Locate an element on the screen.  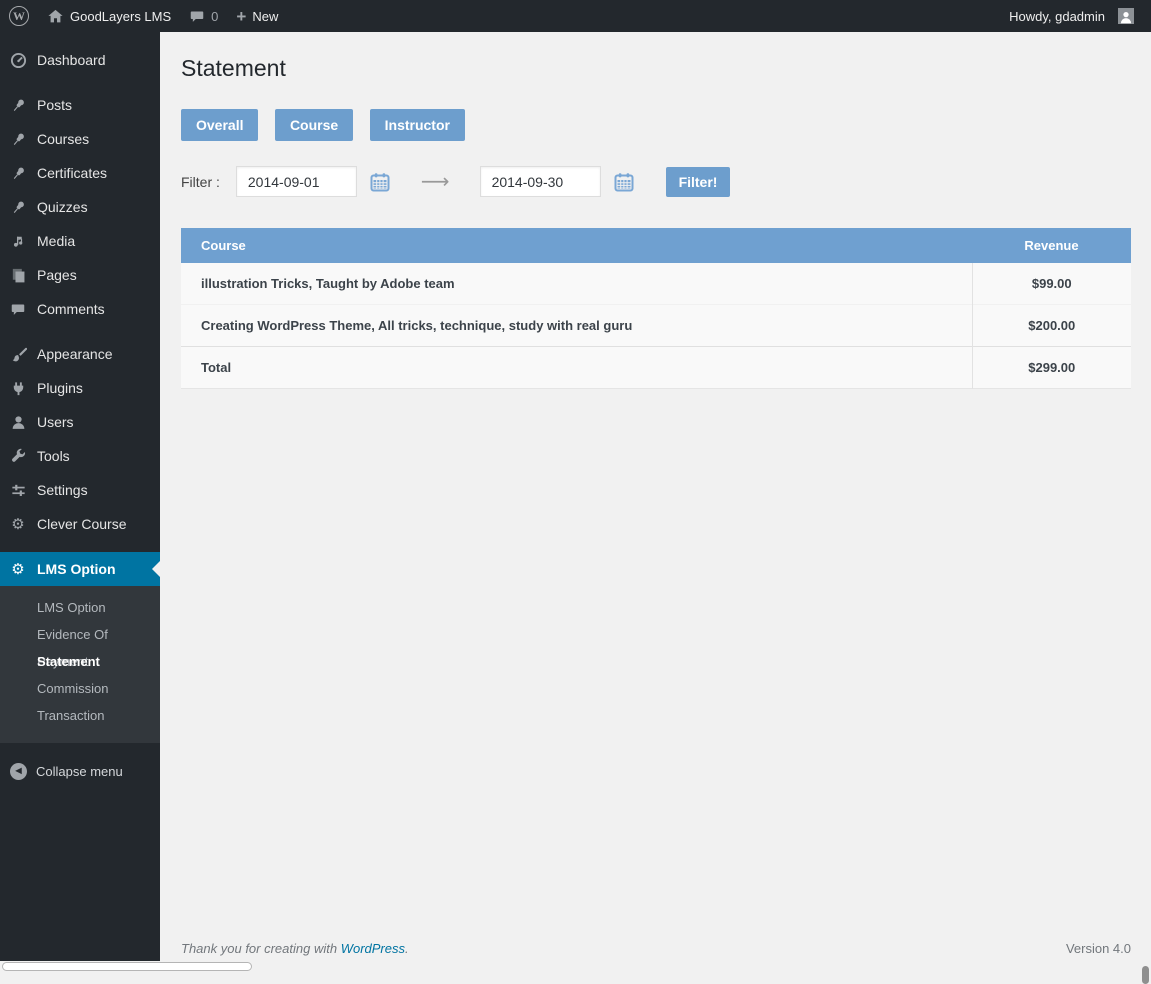
sidebar-item-clever-course: ⚙ Clever Course is located at coordinates (80, 524).